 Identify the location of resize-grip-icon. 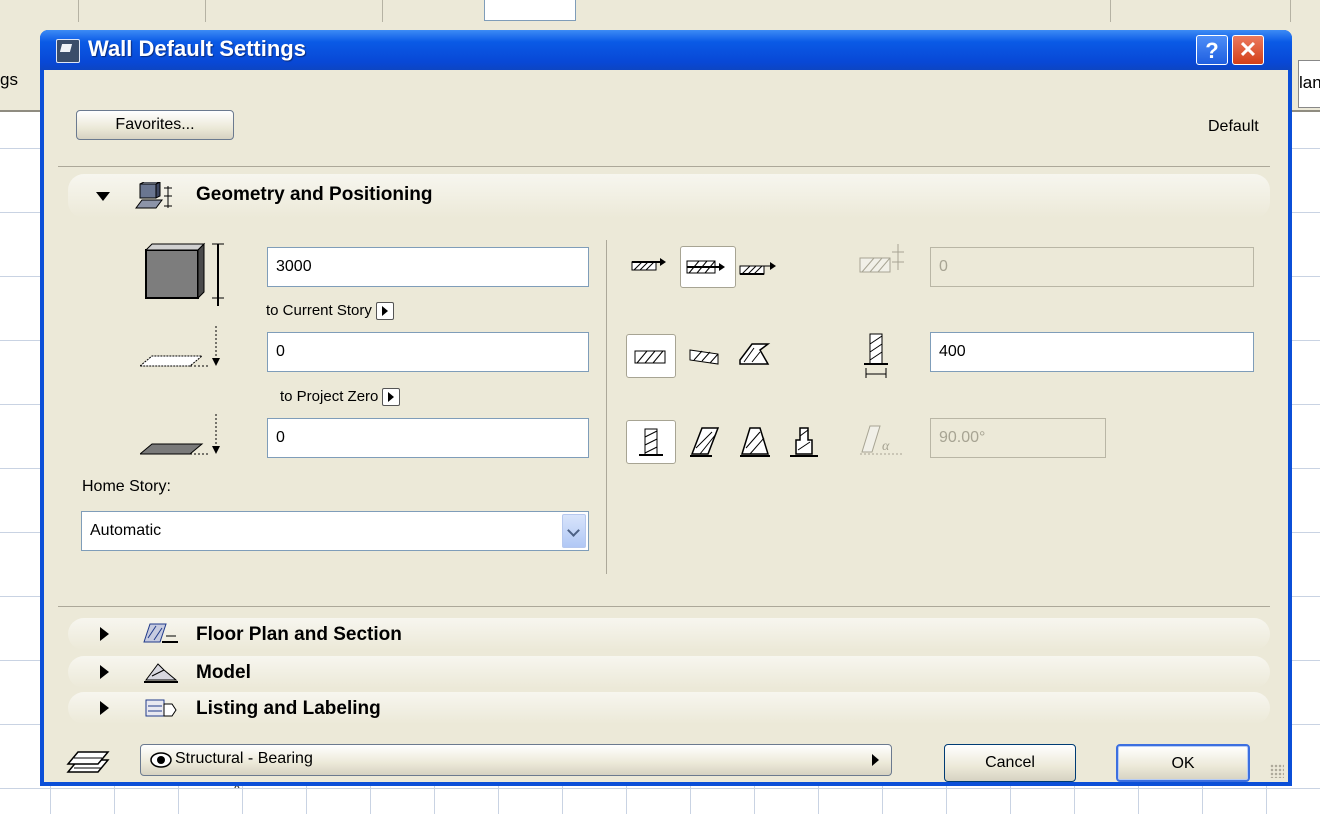
(1277, 771).